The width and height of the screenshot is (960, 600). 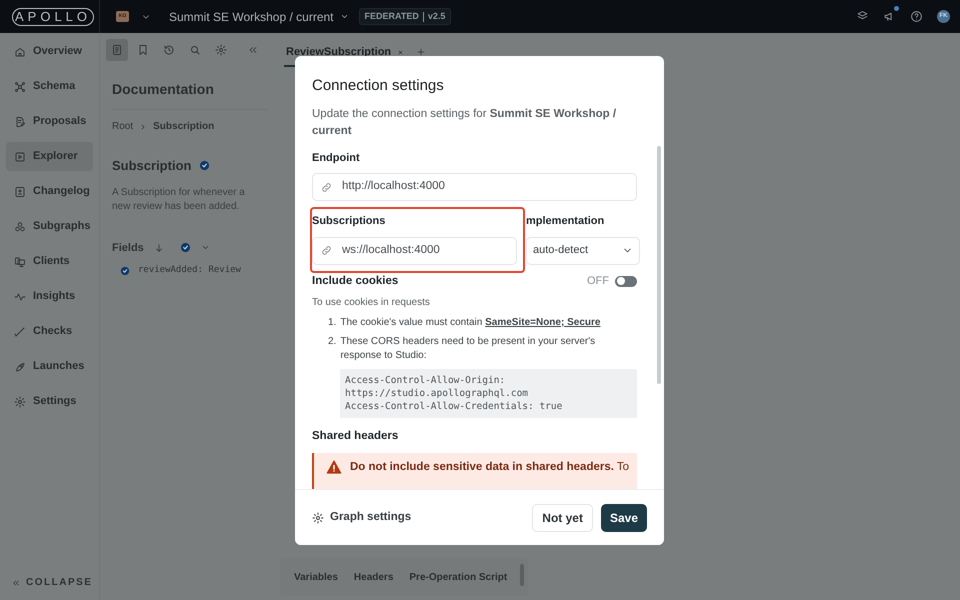 I want to click on dialog-subtitle: Update the connection settings for Summit SE Workshop / current, so click(x=465, y=122).